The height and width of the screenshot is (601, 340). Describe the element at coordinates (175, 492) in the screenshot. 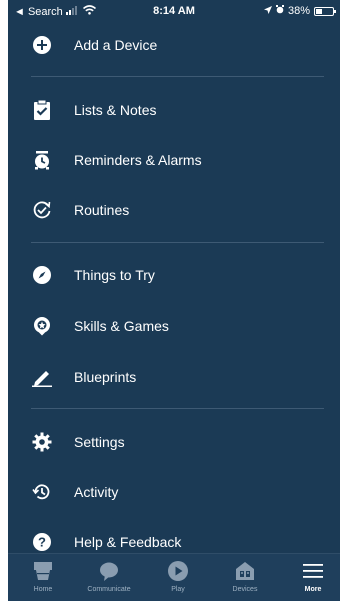

I see `menu-item-activity: Activity` at that location.